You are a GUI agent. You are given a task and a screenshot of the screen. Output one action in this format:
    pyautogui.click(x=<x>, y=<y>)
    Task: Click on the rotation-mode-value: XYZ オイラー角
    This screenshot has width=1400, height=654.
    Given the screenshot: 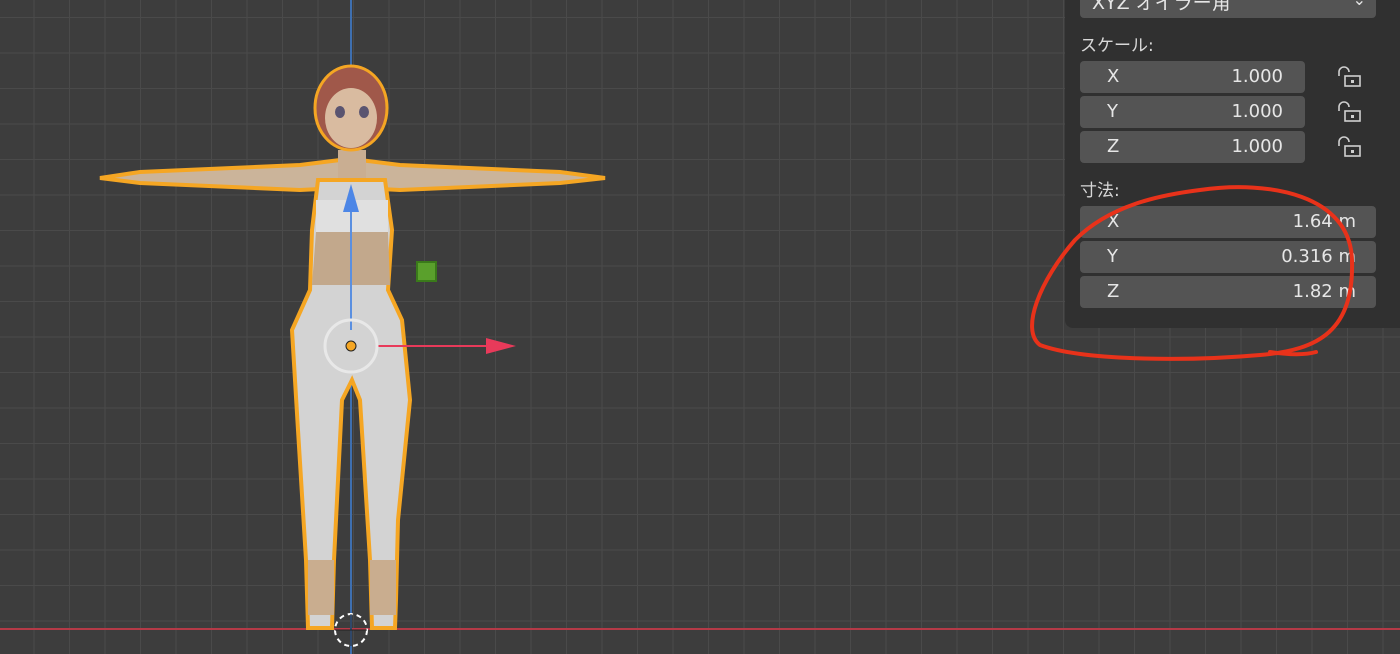 What is the action you would take?
    pyautogui.click(x=1161, y=7)
    